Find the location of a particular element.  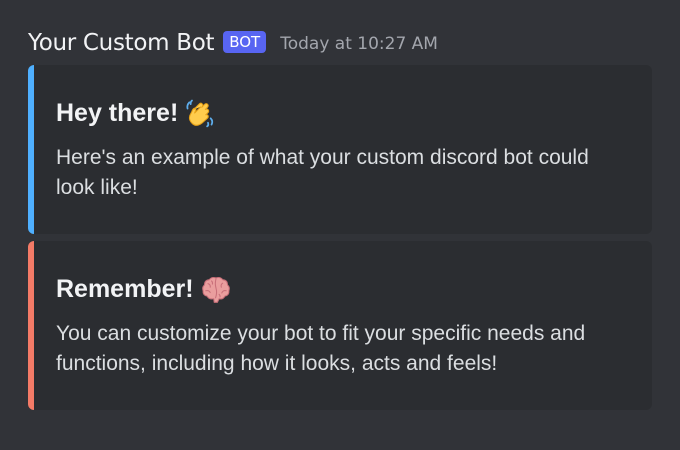

waving-hand-icon is located at coordinates (200, 113).